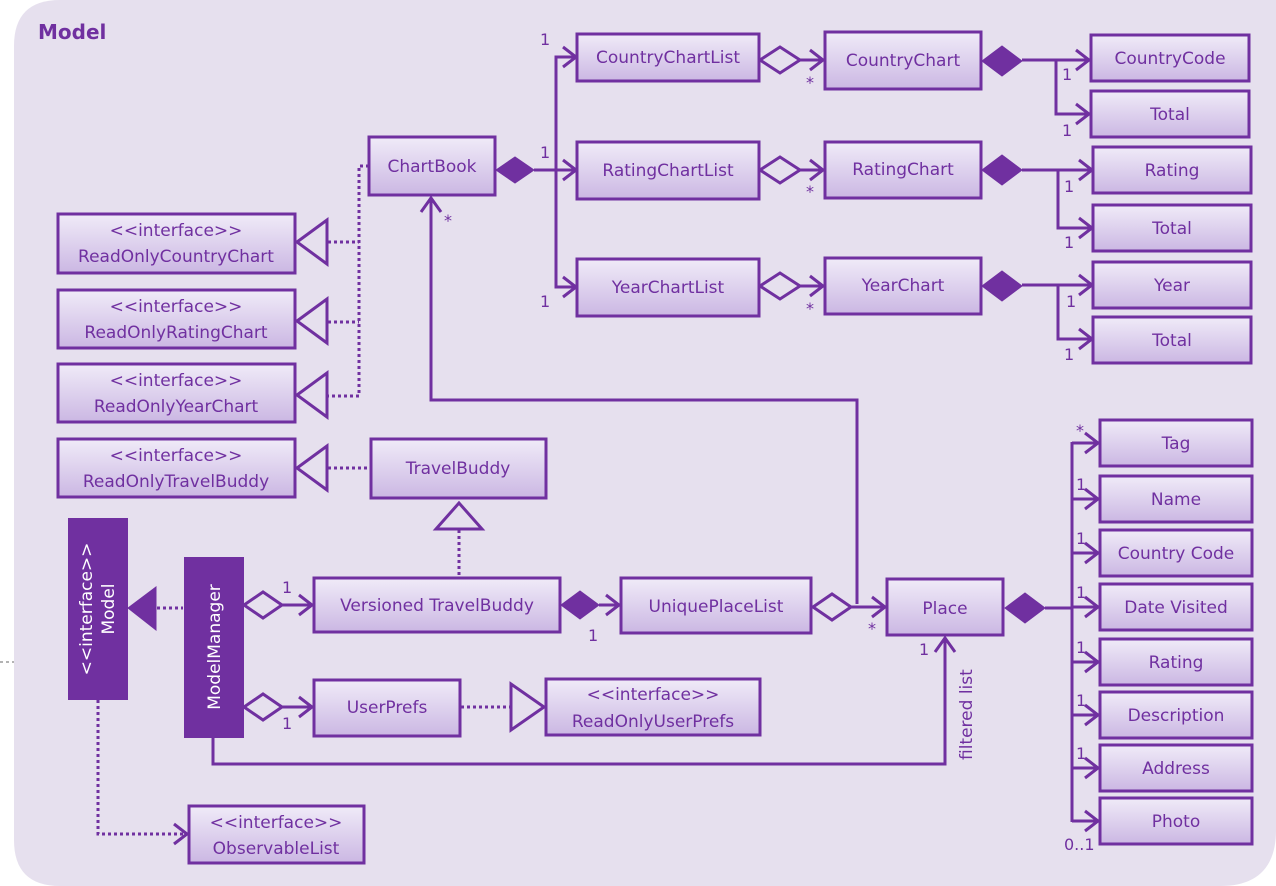 The image size is (1276, 886). What do you see at coordinates (72, 32) in the screenshot?
I see `package-title: Model` at bounding box center [72, 32].